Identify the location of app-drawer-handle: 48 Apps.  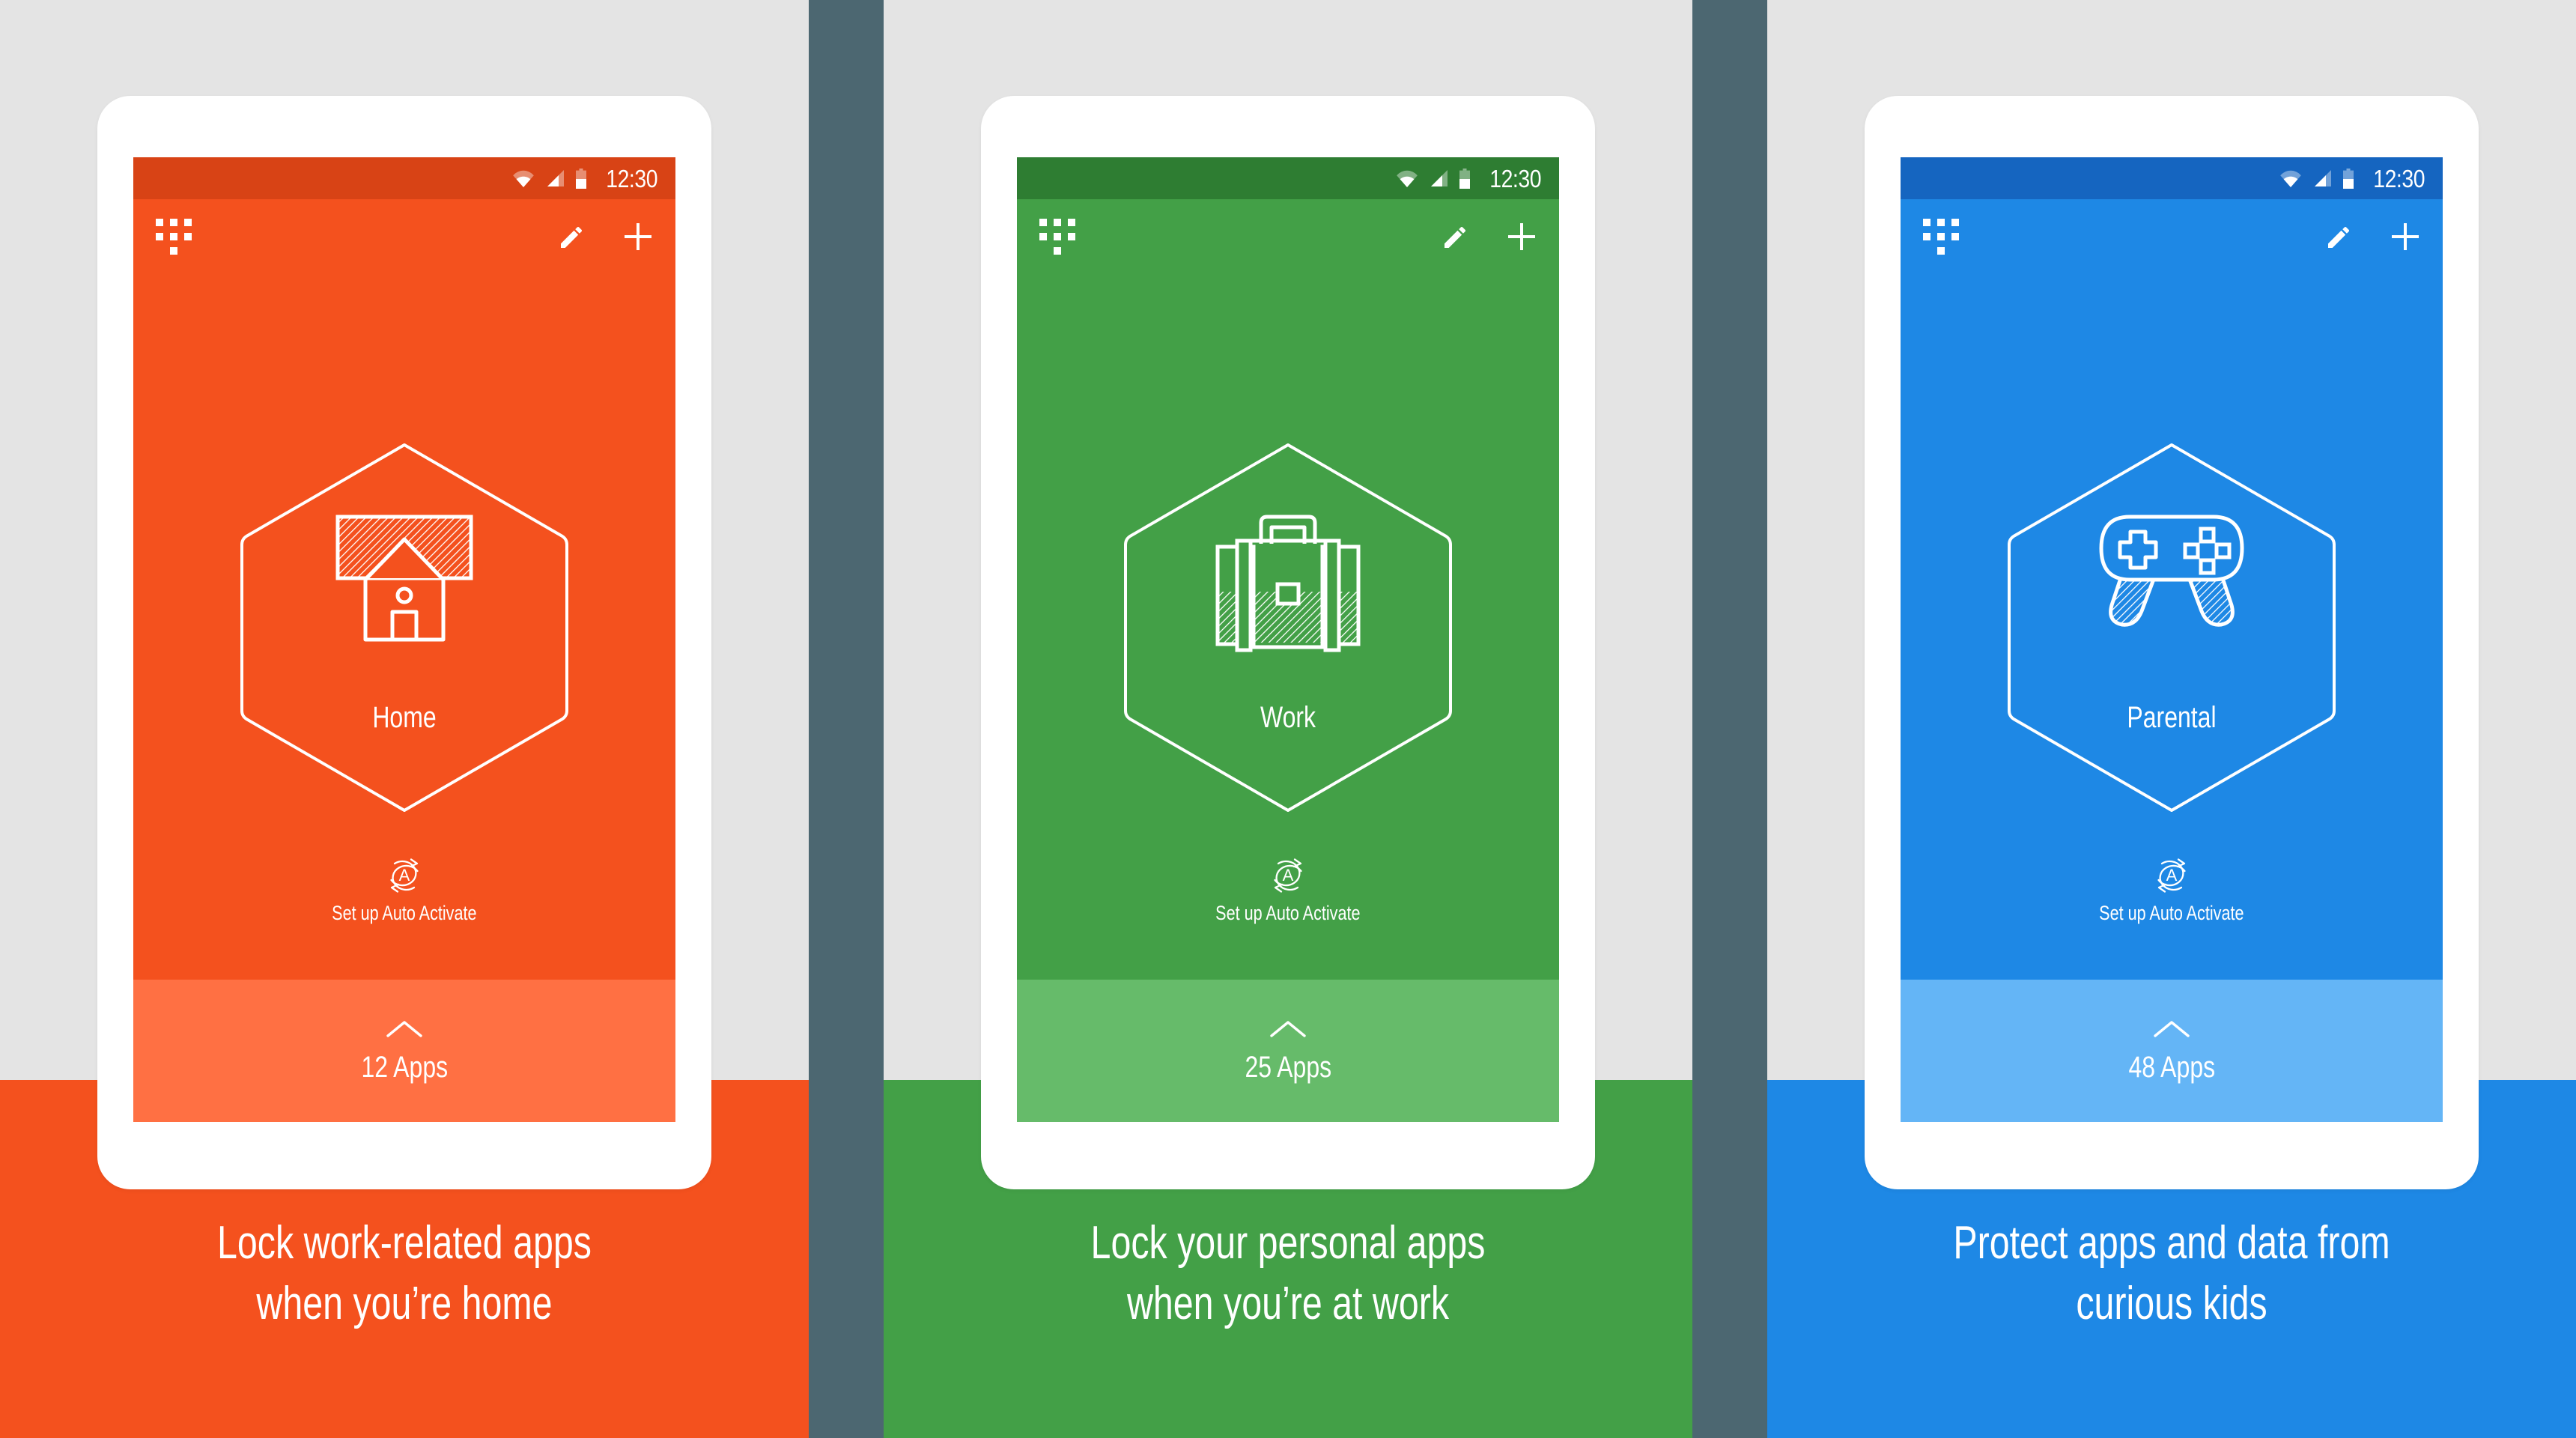
(2172, 1051).